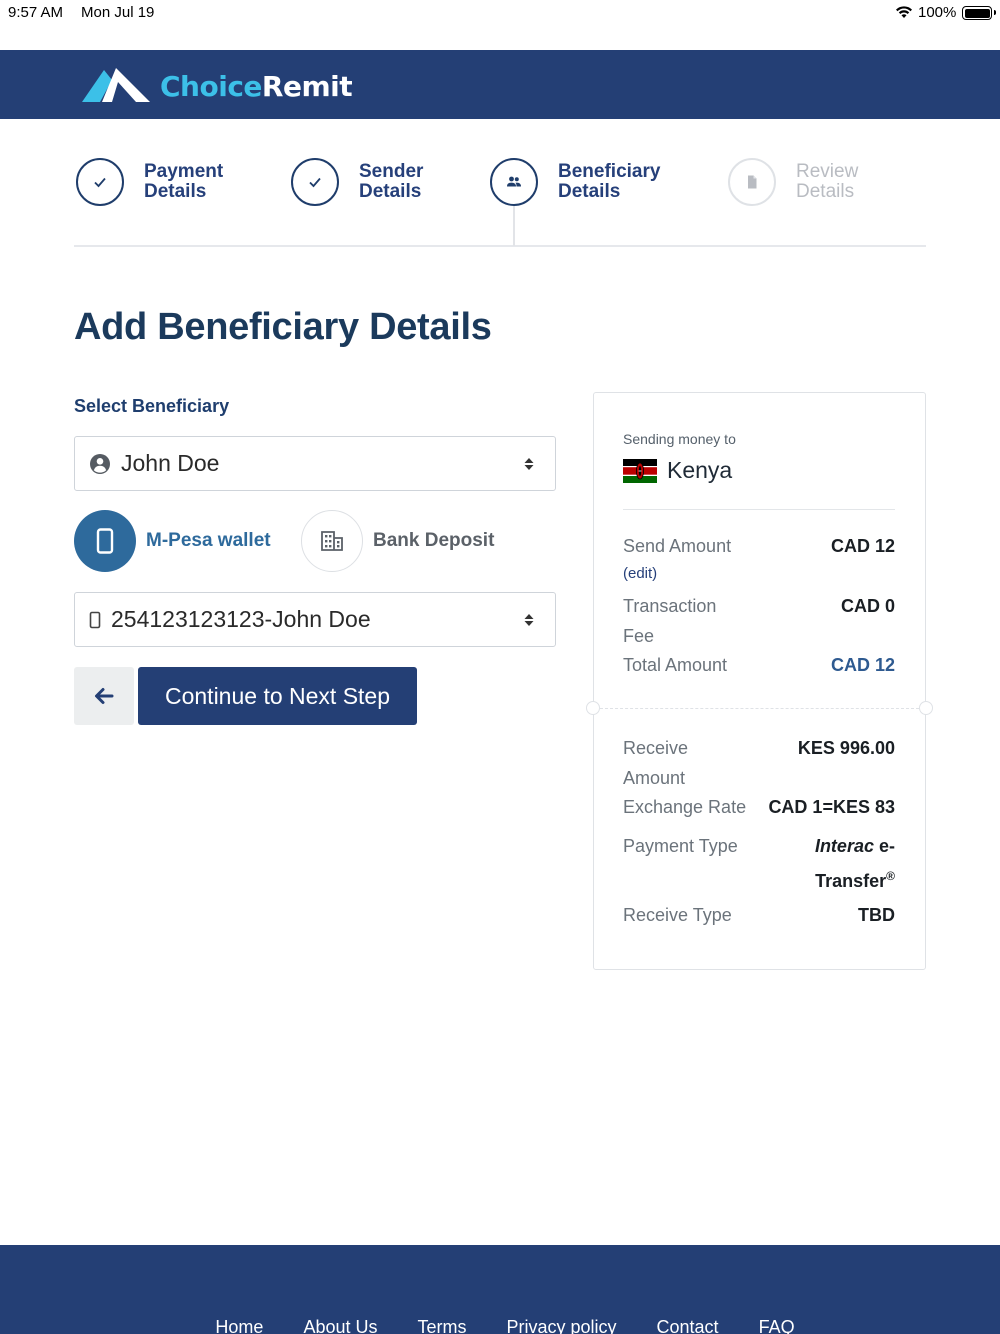 The height and width of the screenshot is (1334, 1000). I want to click on receive-amount-row: Receive Amount KES 996.00, so click(759, 763).